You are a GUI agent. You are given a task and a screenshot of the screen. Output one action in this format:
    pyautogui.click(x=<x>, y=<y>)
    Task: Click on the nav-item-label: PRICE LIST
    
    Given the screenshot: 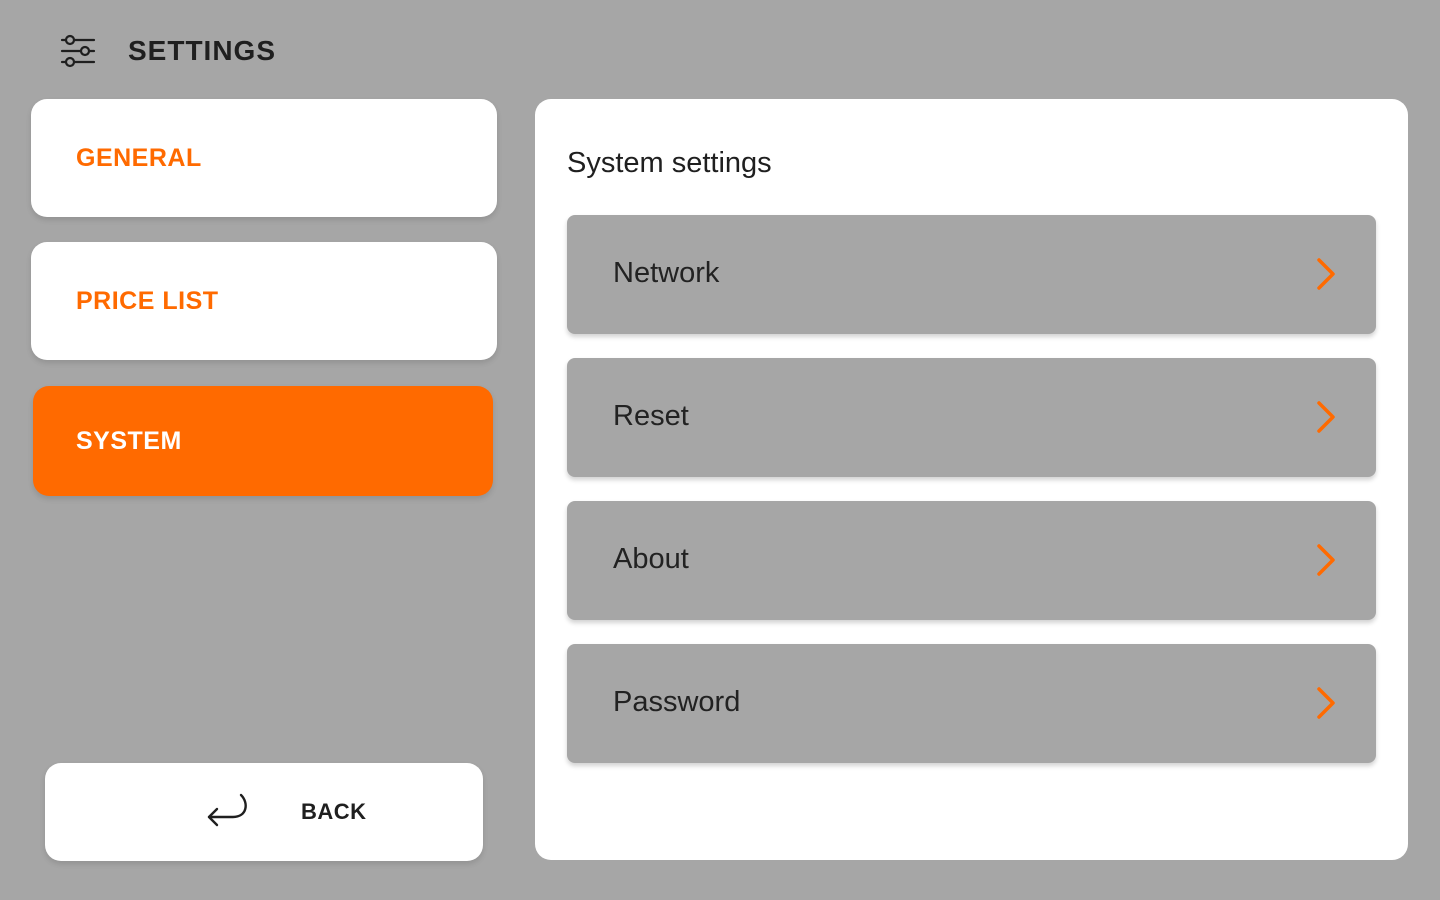 What is the action you would take?
    pyautogui.click(x=147, y=300)
    